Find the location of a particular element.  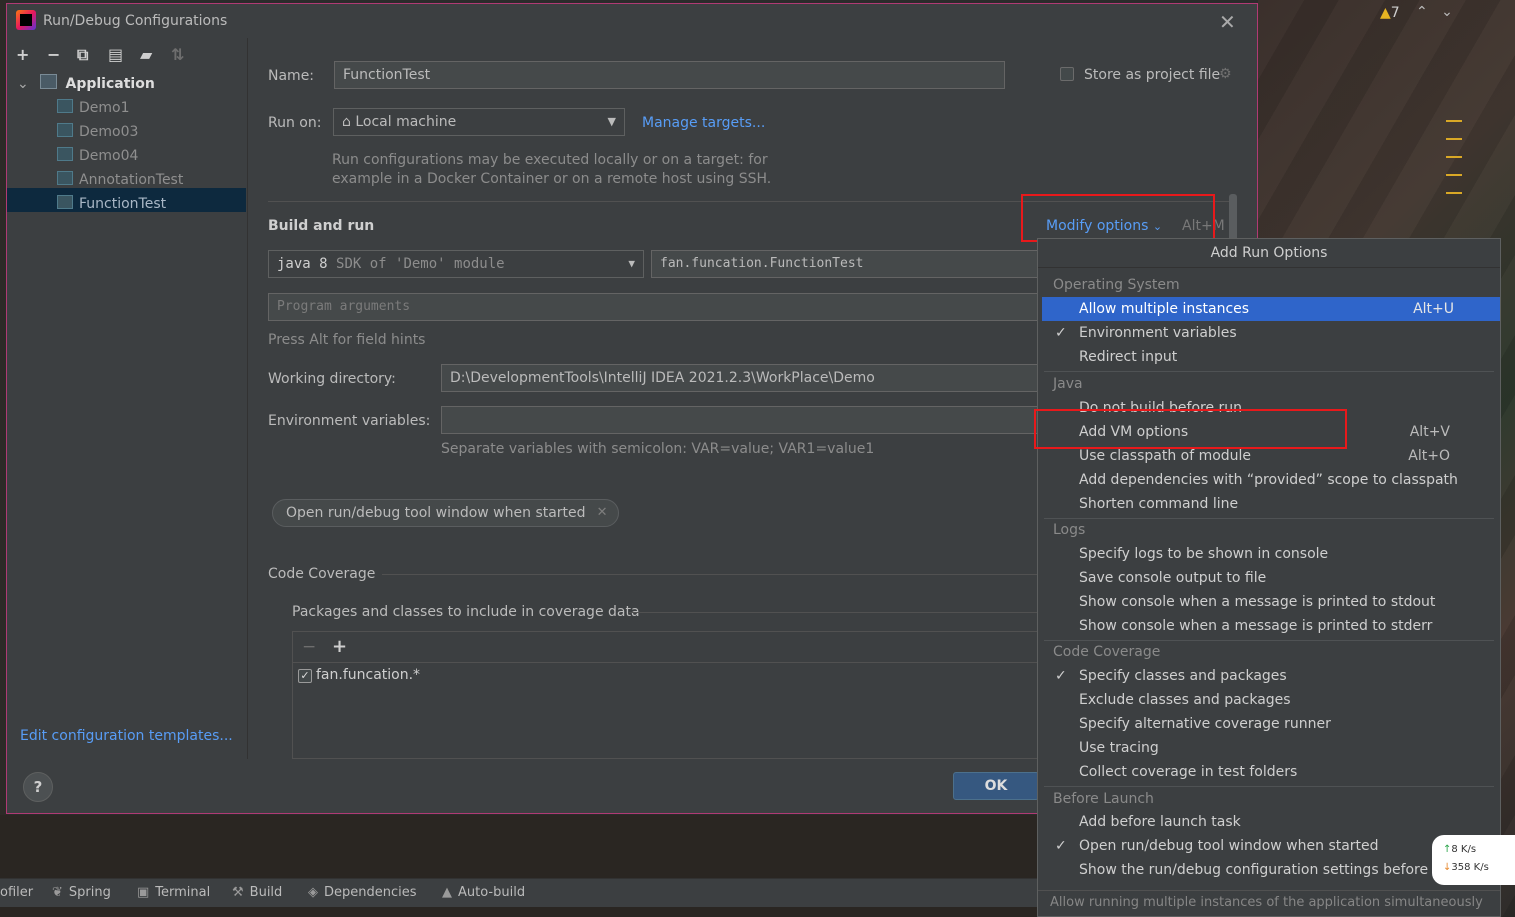

menu-item-use-tracing: Use tracing is located at coordinates (1269, 748).